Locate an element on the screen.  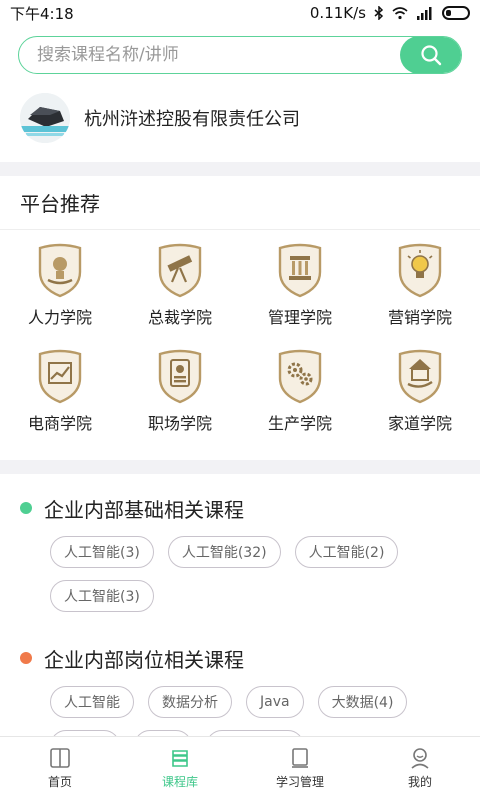
scale-icon is located at coordinates (300, 270).